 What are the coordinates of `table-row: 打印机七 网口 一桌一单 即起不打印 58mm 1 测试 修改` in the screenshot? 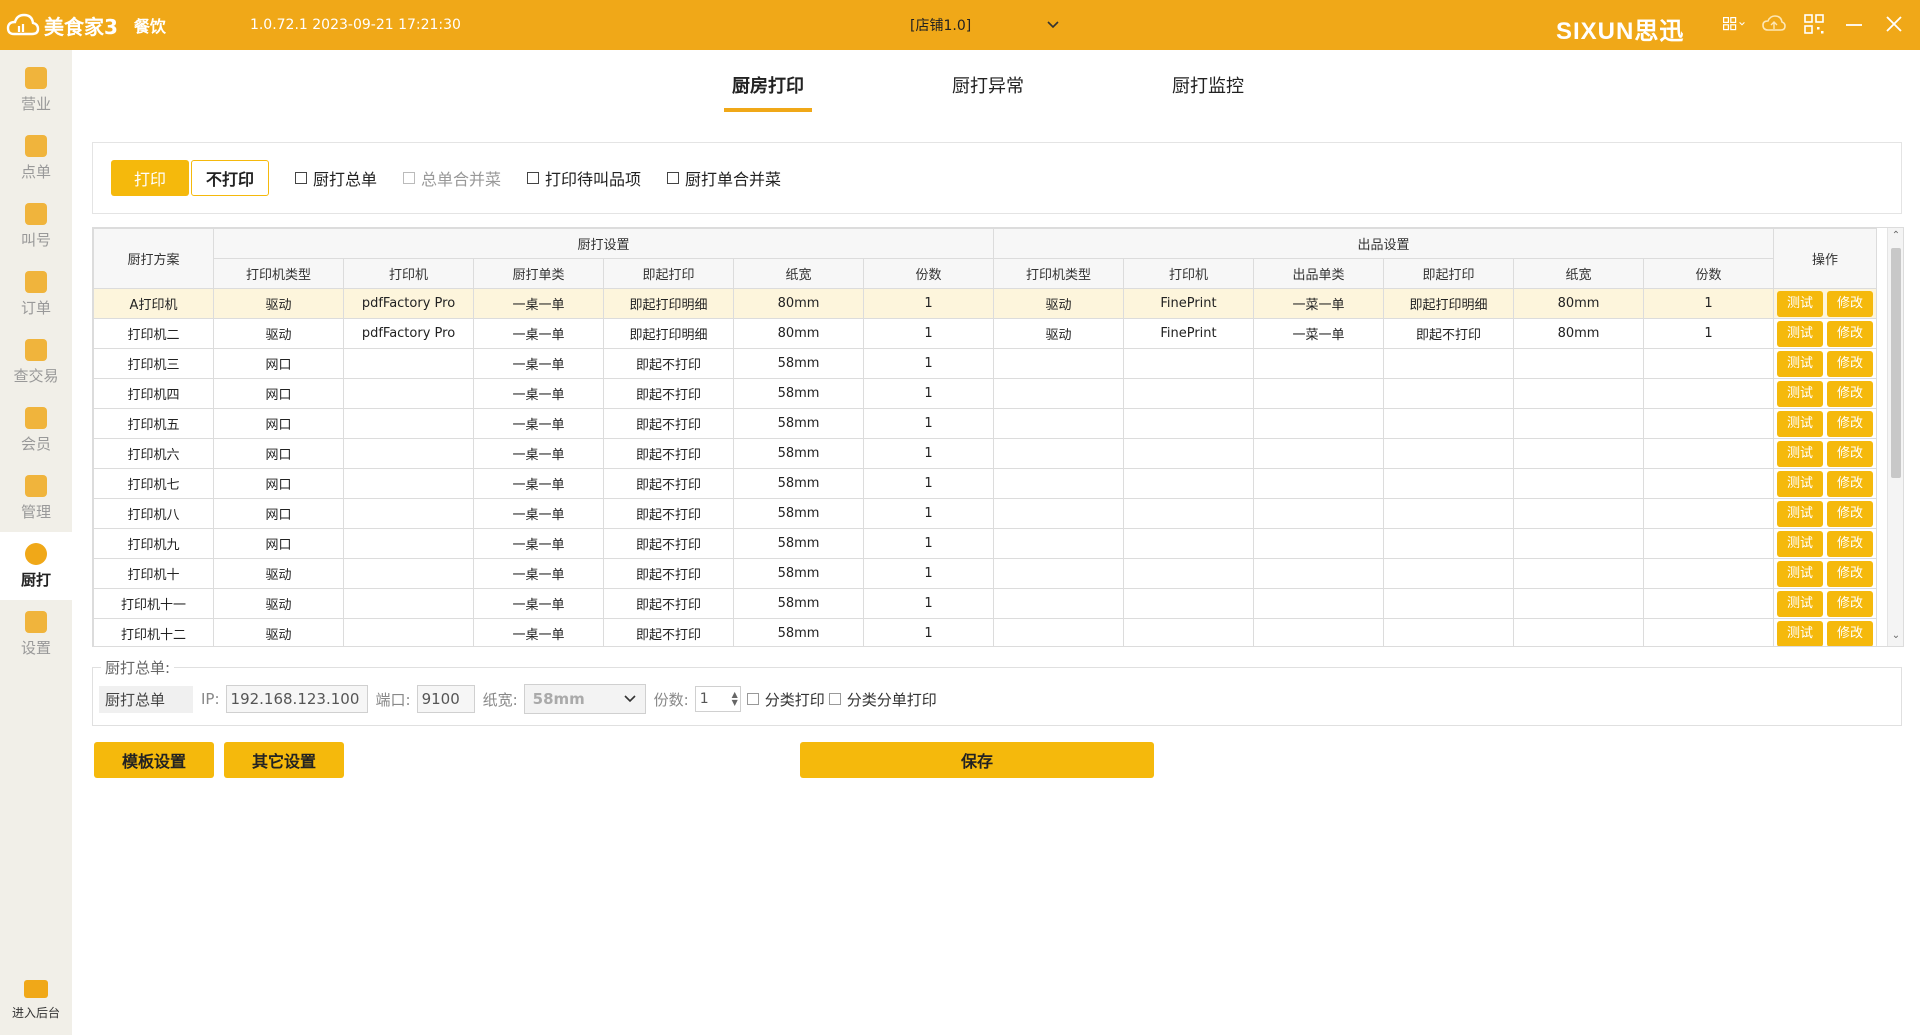 It's located at (985, 483).